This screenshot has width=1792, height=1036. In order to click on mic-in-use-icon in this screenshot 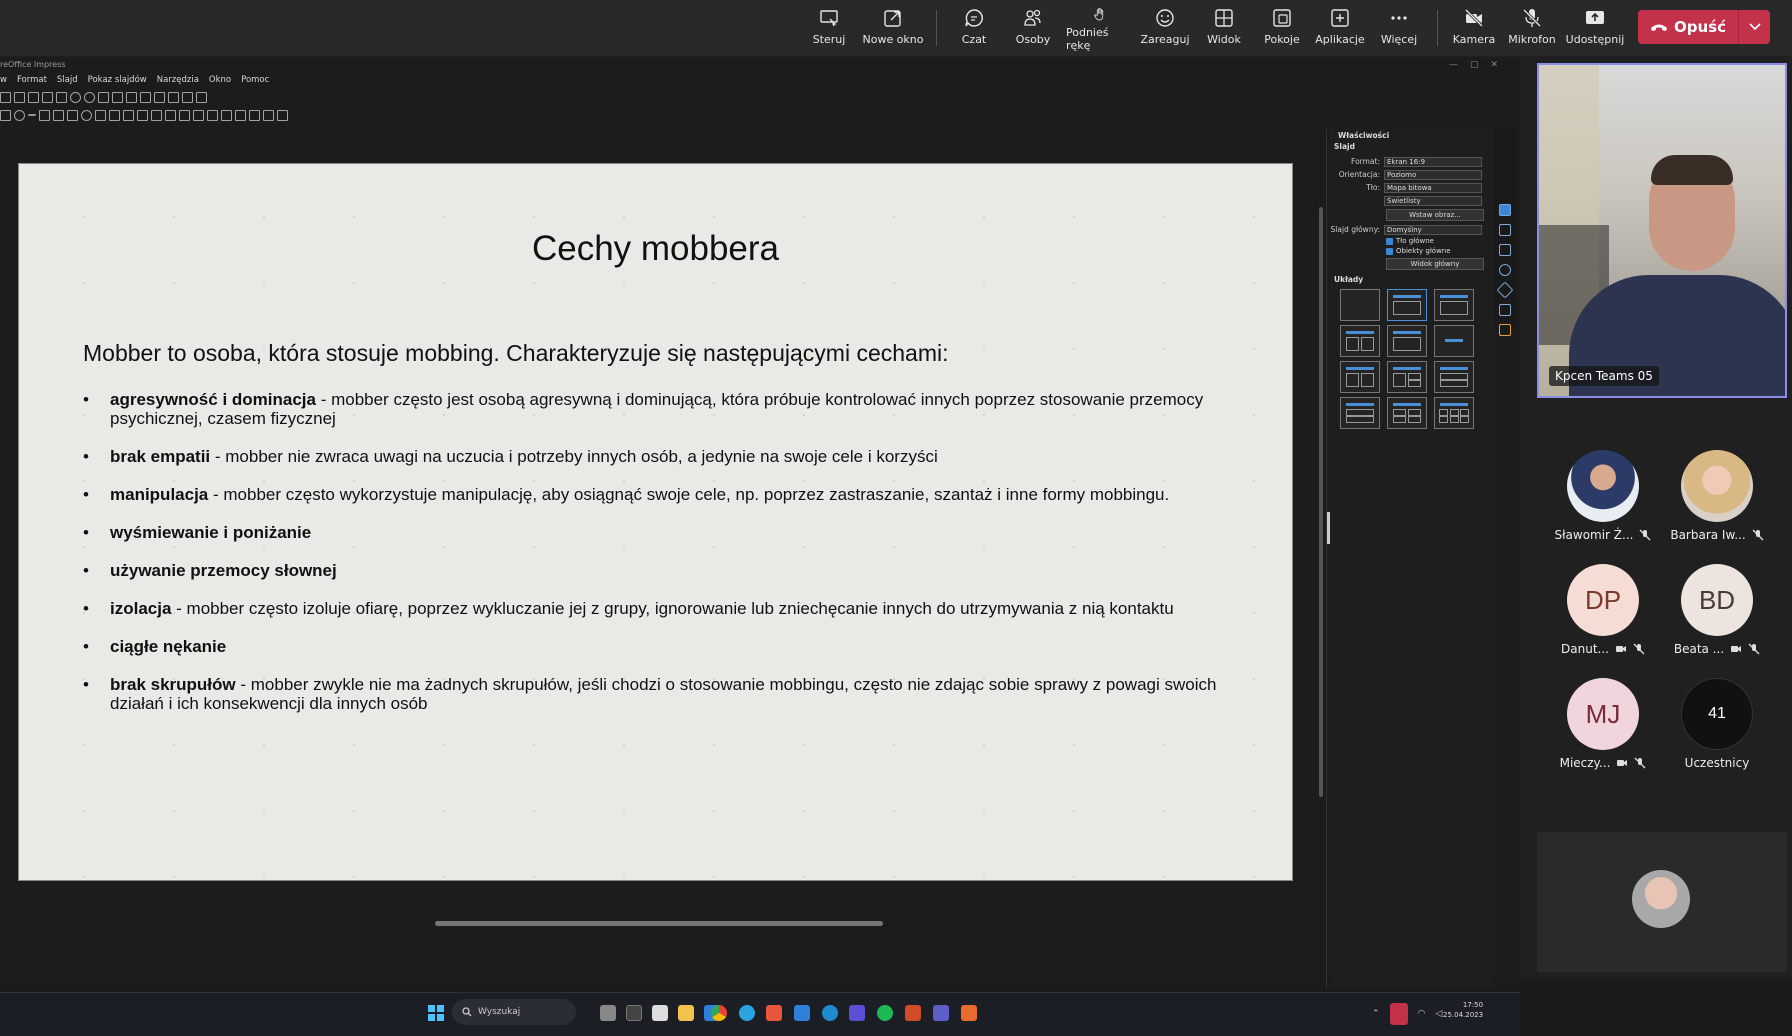, I will do `click(1398, 1014)`.